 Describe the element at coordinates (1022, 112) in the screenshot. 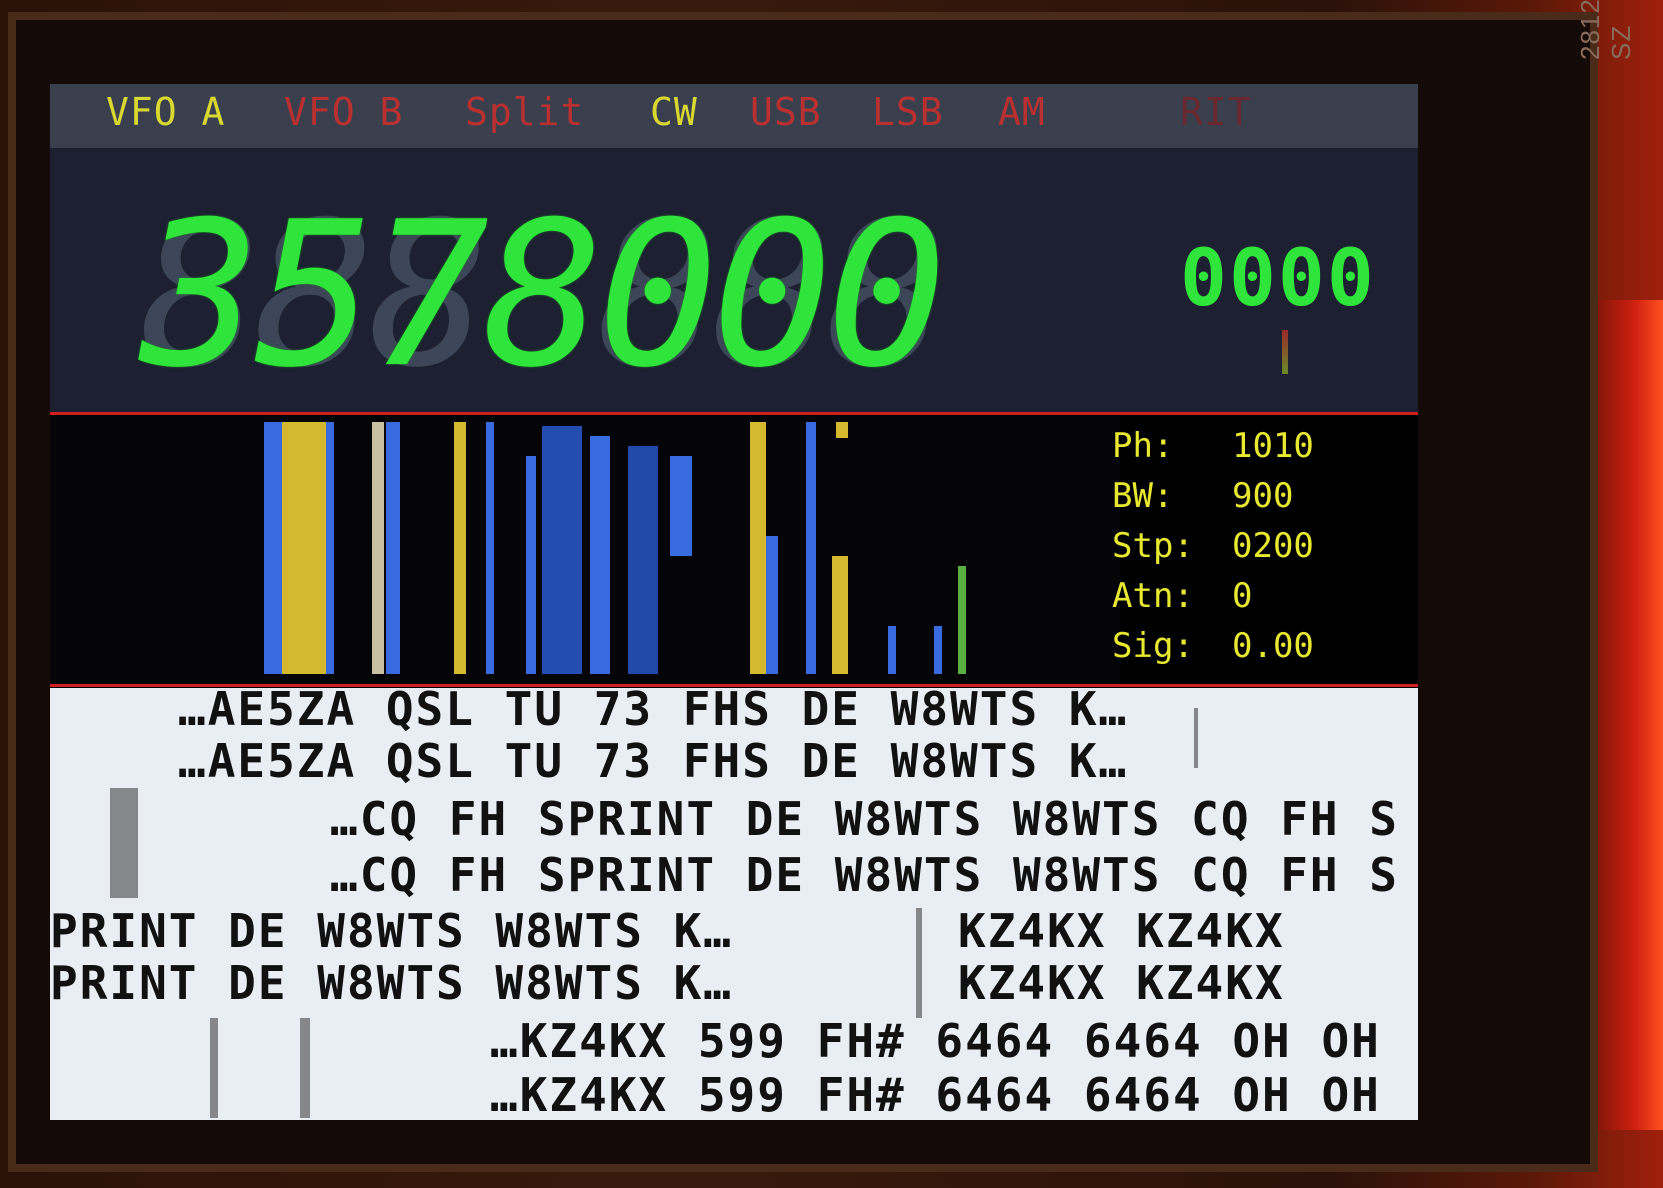

I see `menu-am: AM` at that location.